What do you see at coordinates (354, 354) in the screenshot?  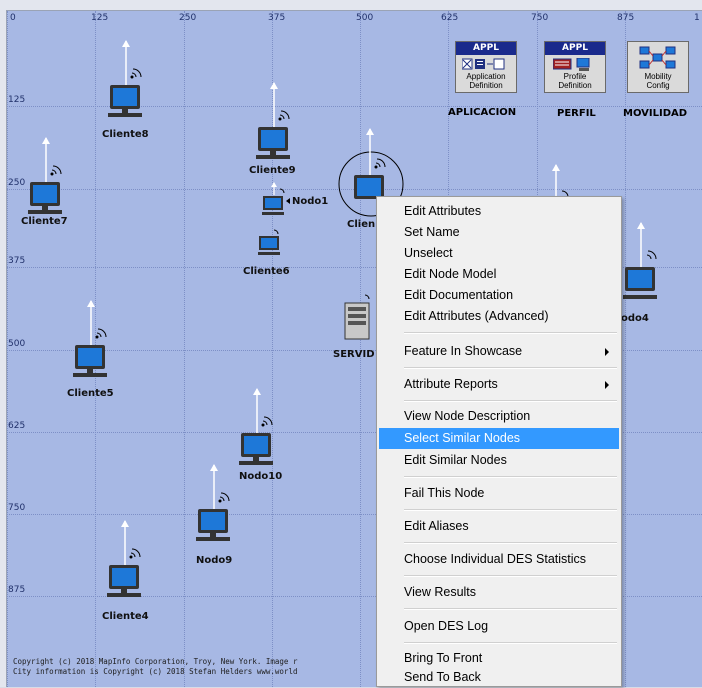 I see `node-label: SERVID` at bounding box center [354, 354].